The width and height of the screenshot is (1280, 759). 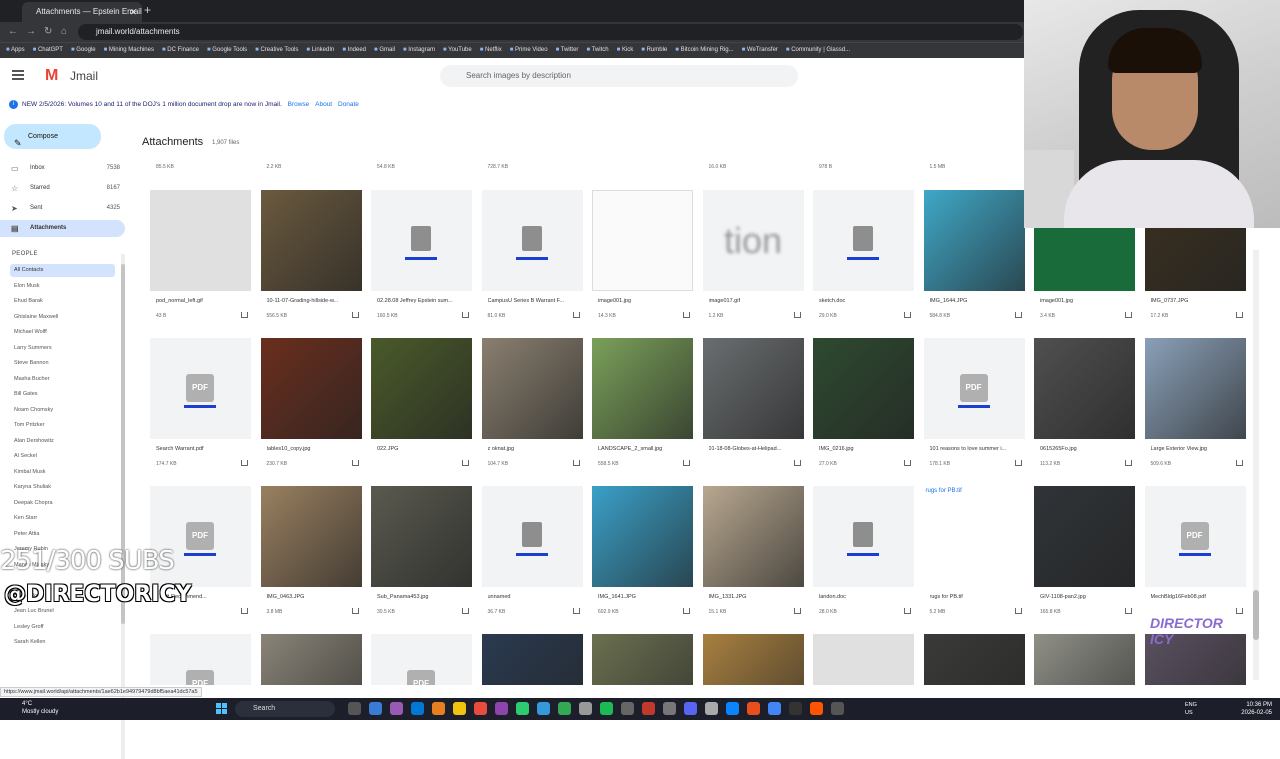 I want to click on attachment-card: PDF, so click(x=200, y=659).